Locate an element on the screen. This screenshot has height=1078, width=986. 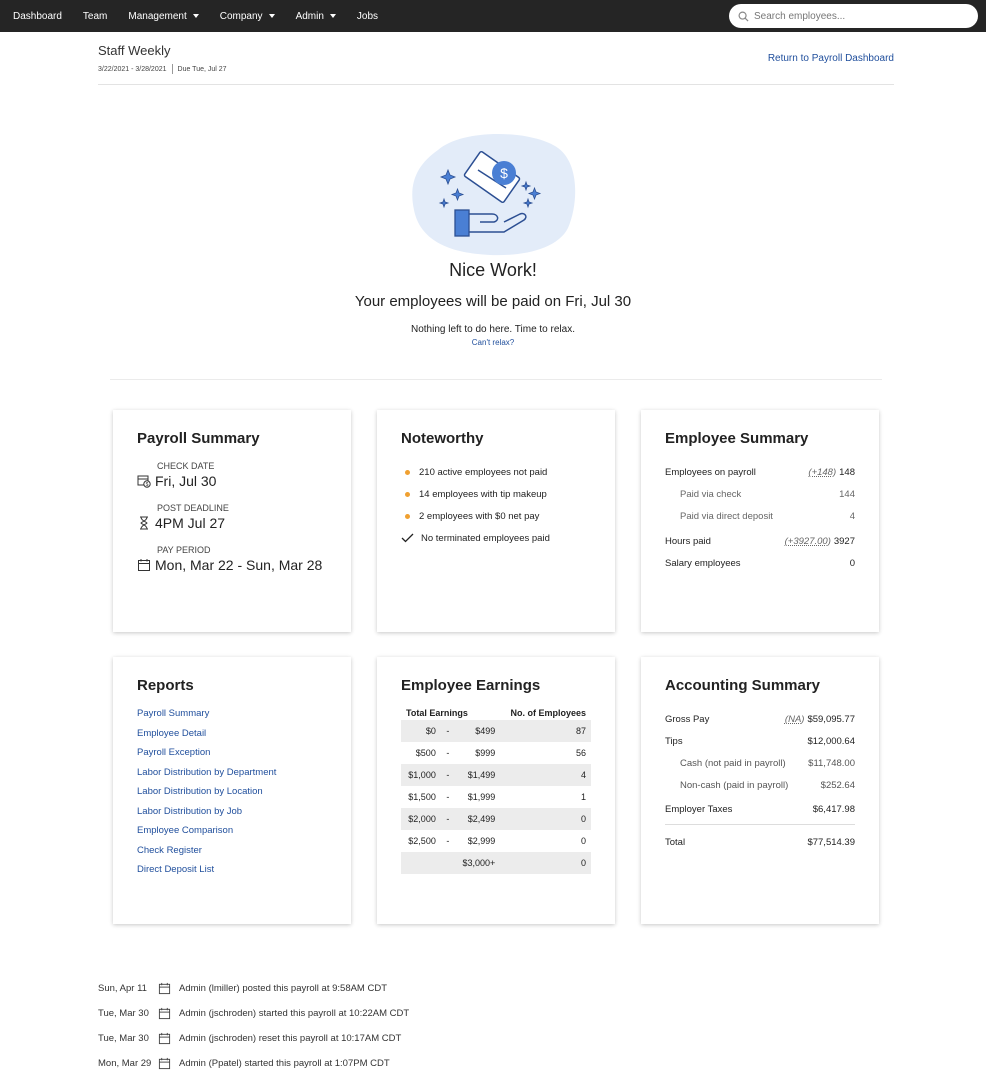
return-to-dashboard-link: Return to Payroll Dashboard is located at coordinates (831, 58).